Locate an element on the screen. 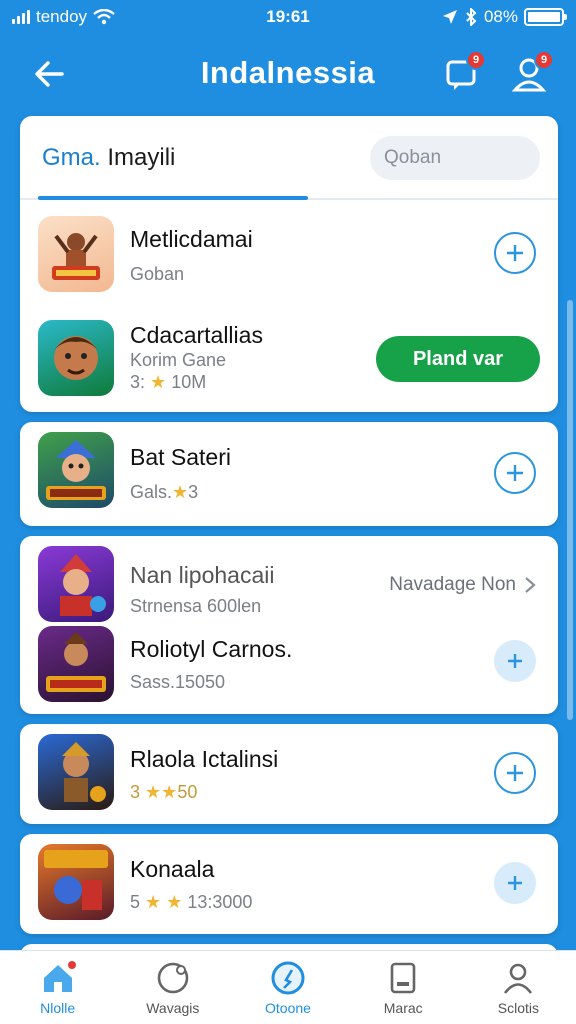  carrier-label: tendoy is located at coordinates (62, 16).